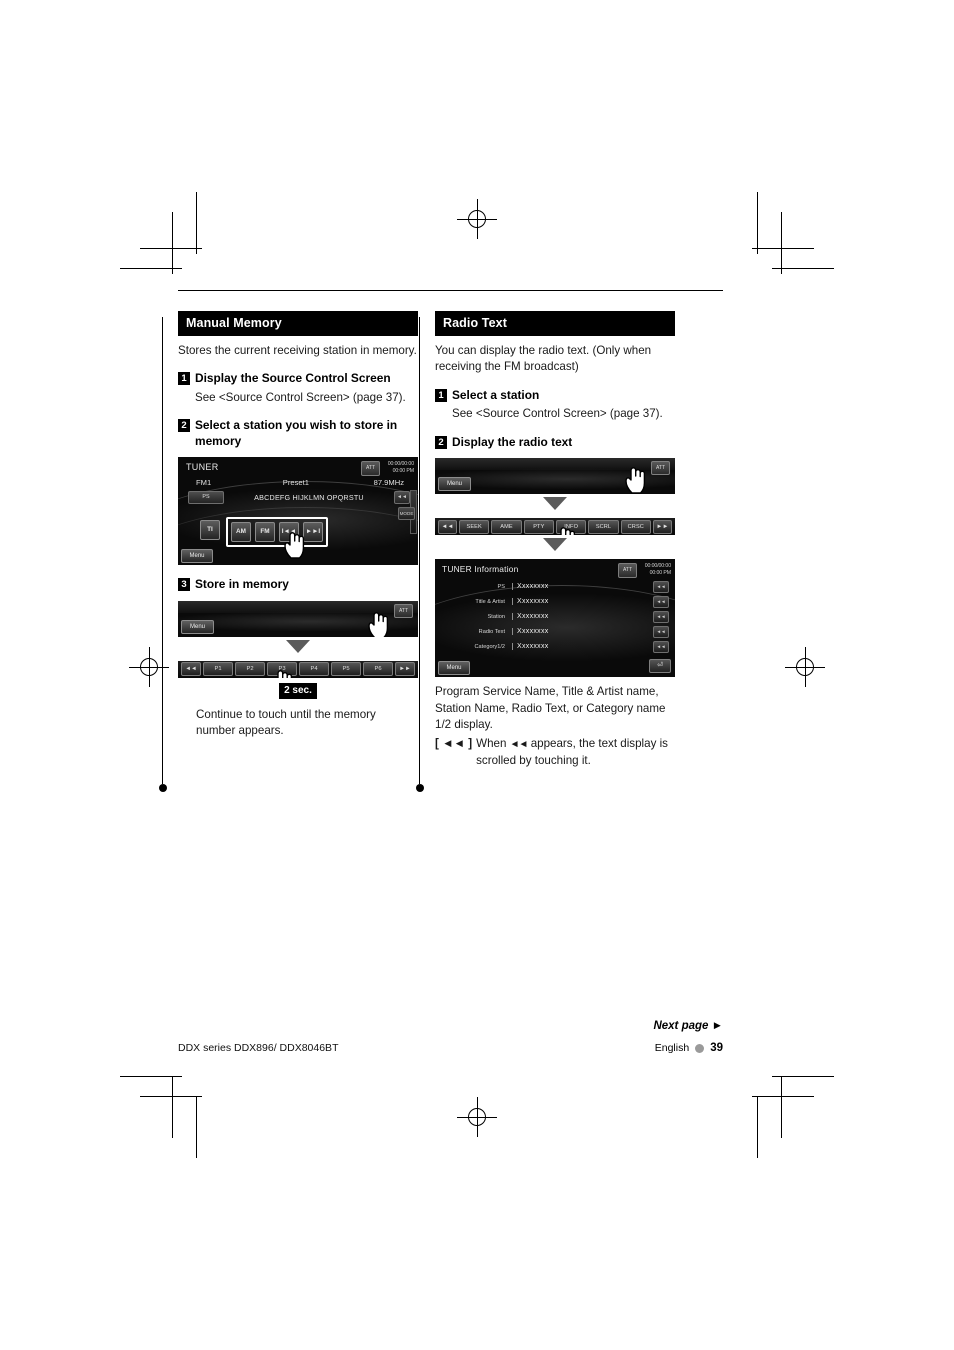 This screenshot has height=1350, width=954. I want to click on tuner-control-cluster-highlight: AM FM I◄◄ ►►I, so click(277, 532).